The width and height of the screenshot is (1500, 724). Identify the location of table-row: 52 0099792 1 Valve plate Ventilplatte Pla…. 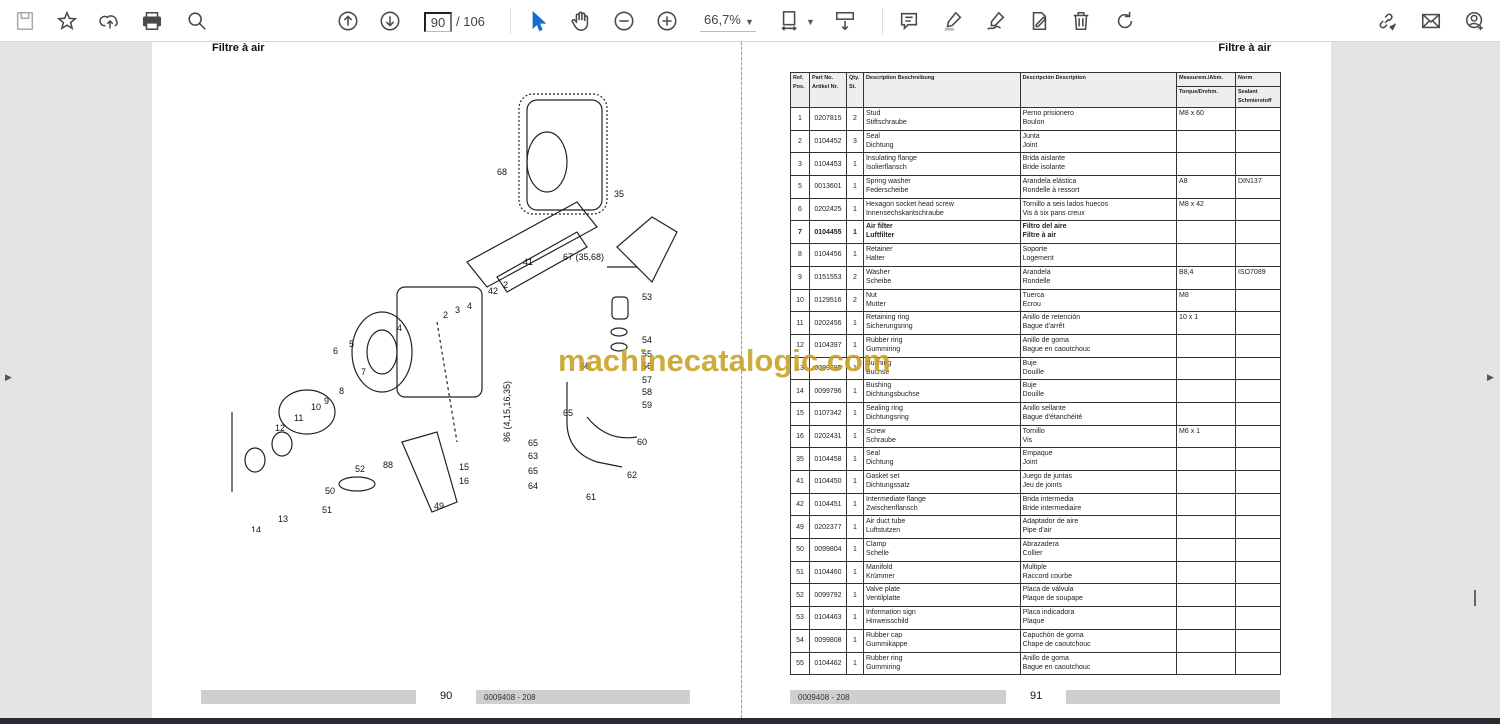
(1036, 595).